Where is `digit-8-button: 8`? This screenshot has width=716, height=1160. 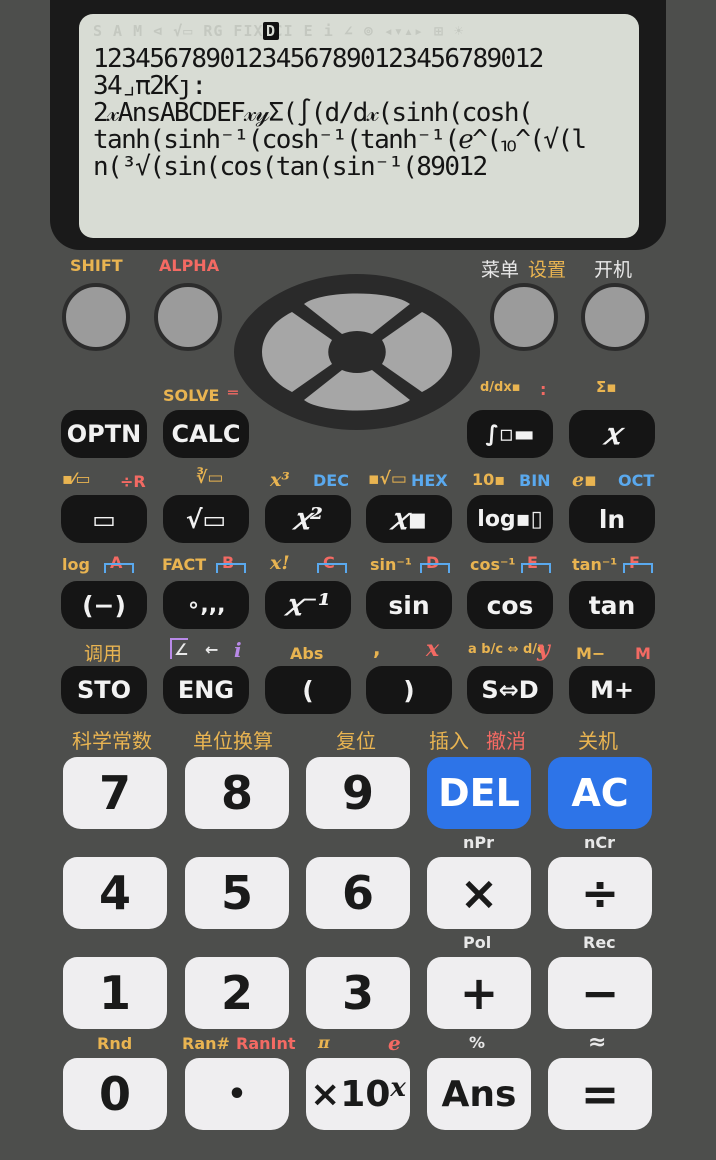
digit-8-button: 8 is located at coordinates (237, 793).